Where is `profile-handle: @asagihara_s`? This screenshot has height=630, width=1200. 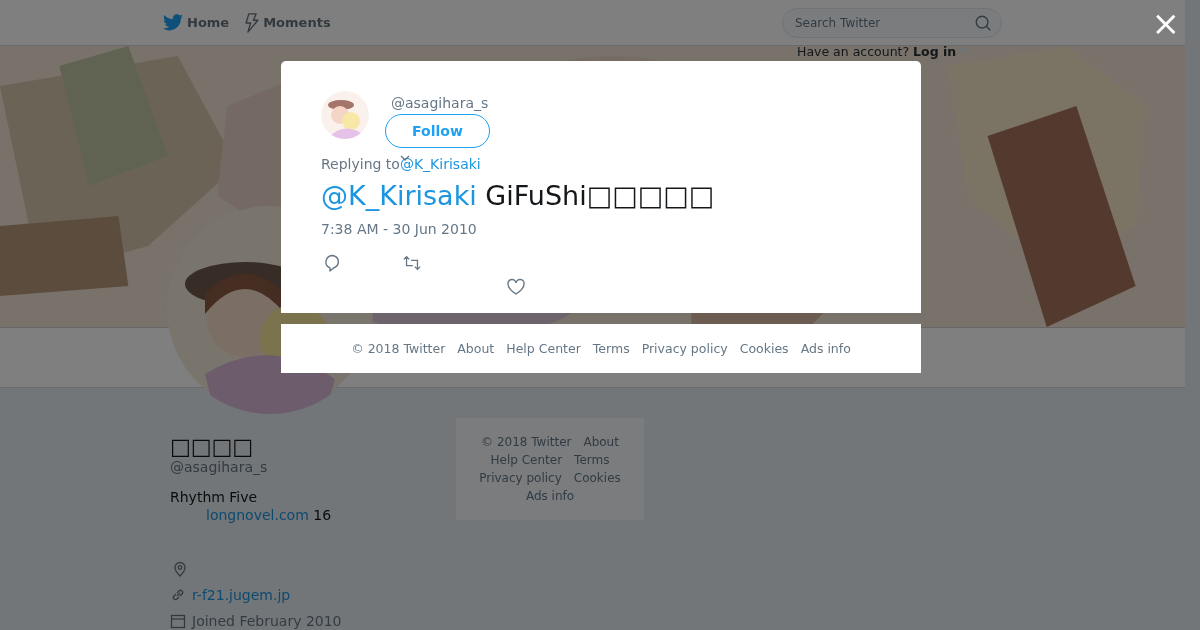 profile-handle: @asagihara_s is located at coordinates (219, 467).